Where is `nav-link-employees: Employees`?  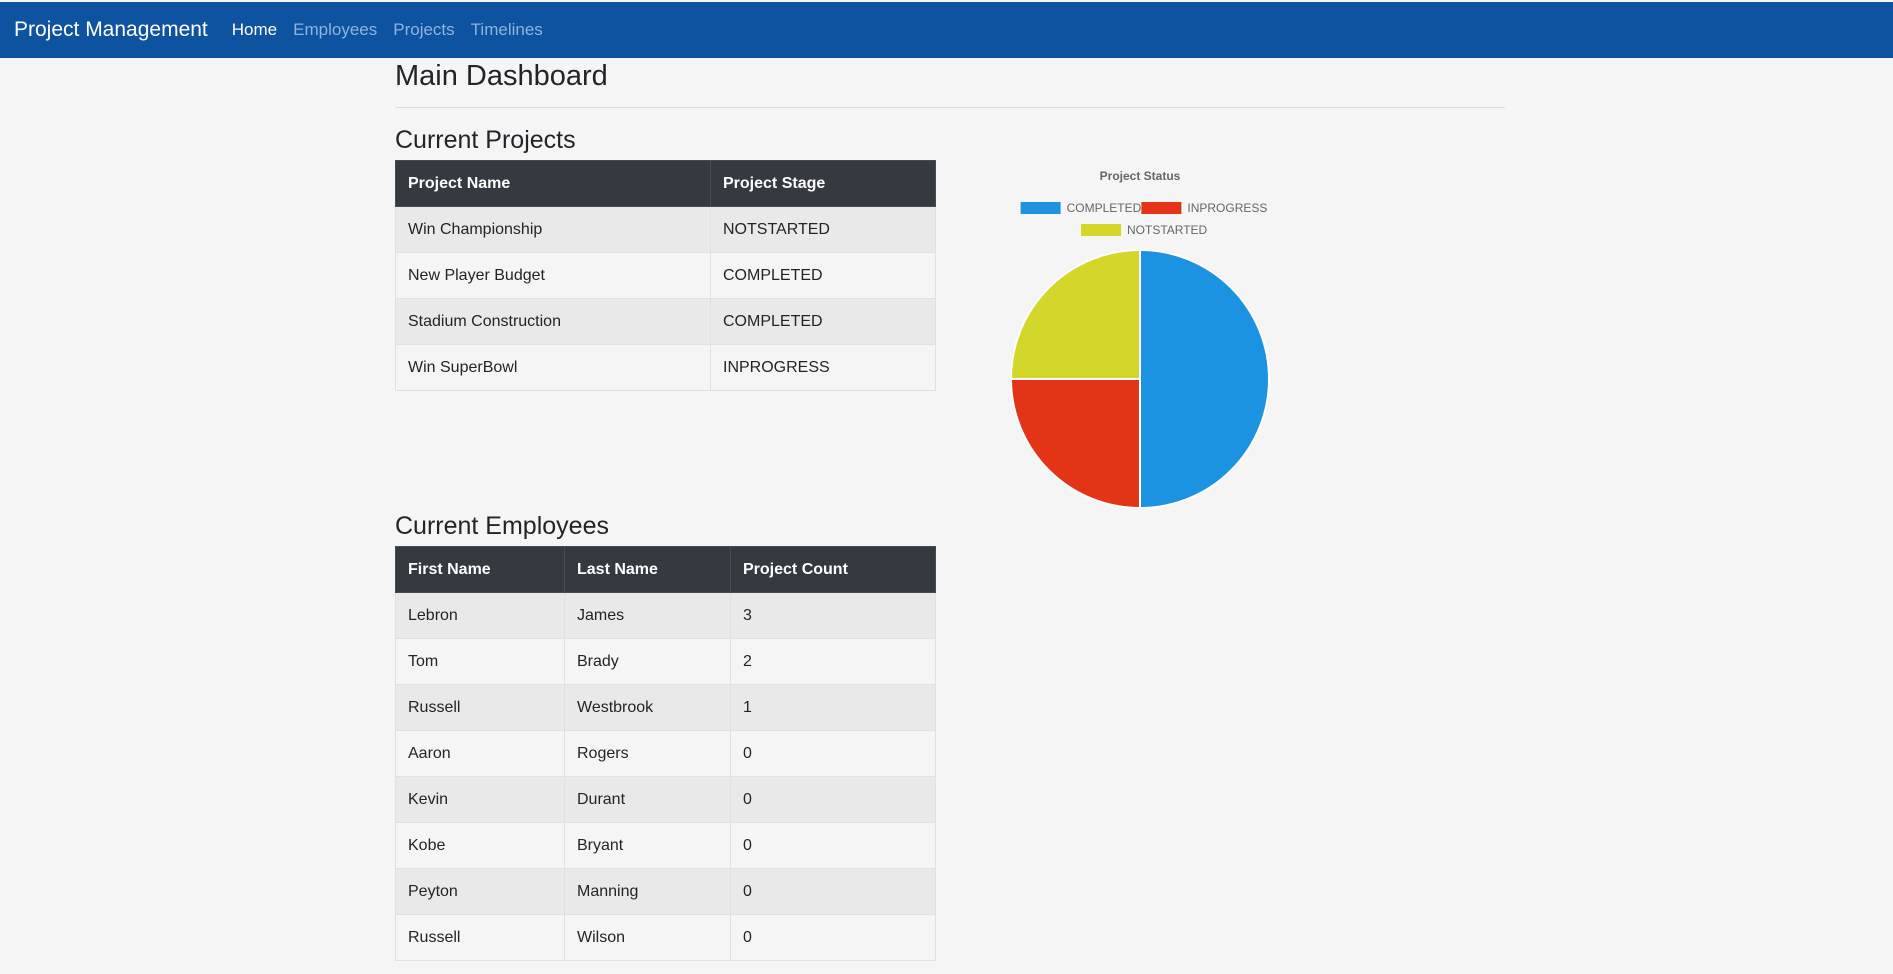 nav-link-employees: Employees is located at coordinates (335, 30).